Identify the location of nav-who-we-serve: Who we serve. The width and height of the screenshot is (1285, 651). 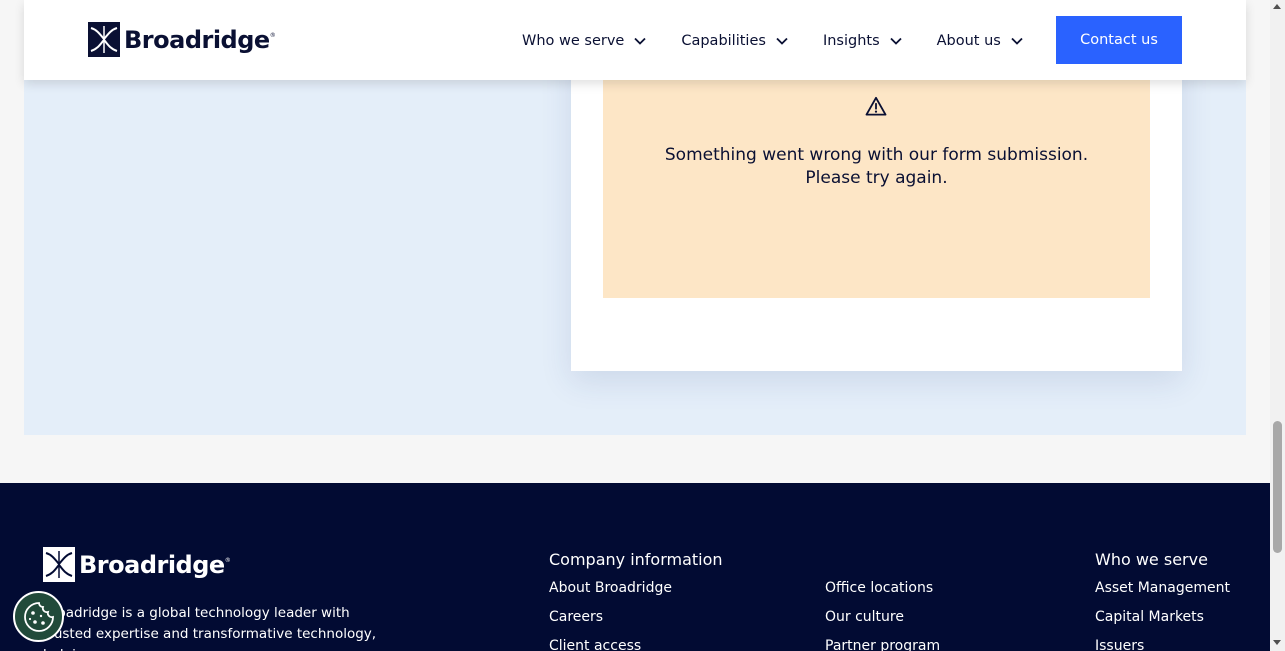
(584, 41).